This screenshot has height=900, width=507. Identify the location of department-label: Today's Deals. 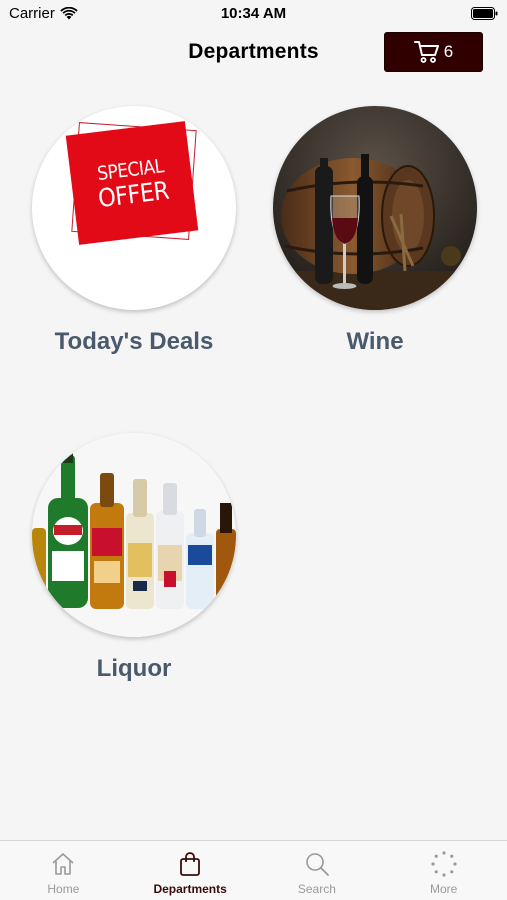
(134, 341).